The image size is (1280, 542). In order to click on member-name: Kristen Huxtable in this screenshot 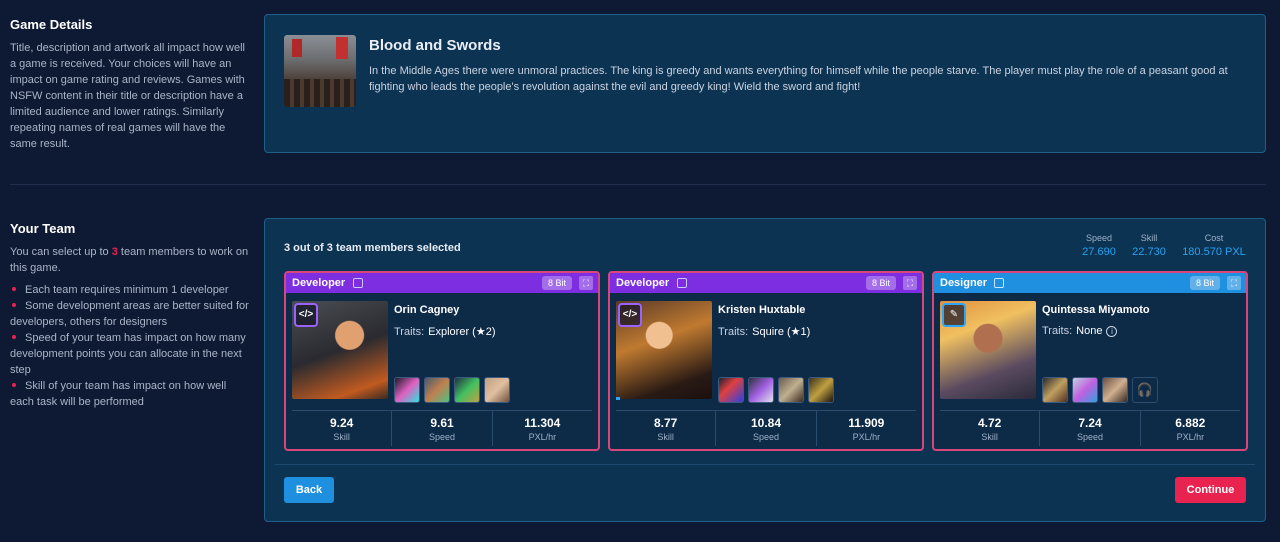, I will do `click(762, 310)`.